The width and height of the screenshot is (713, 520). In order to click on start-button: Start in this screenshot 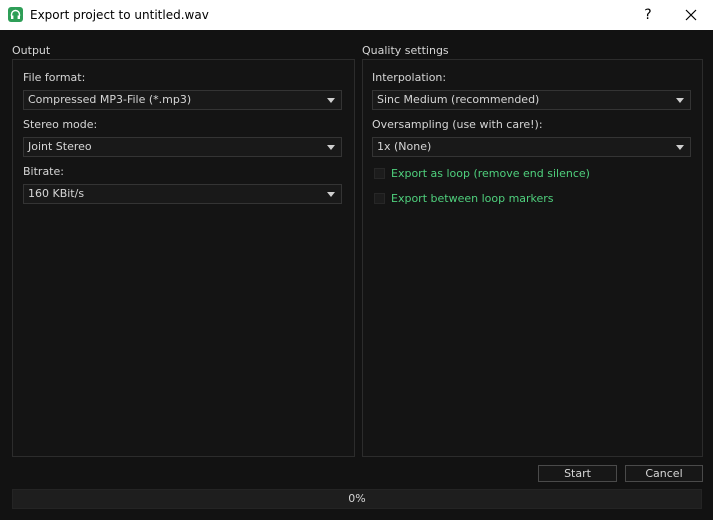, I will do `click(577, 473)`.